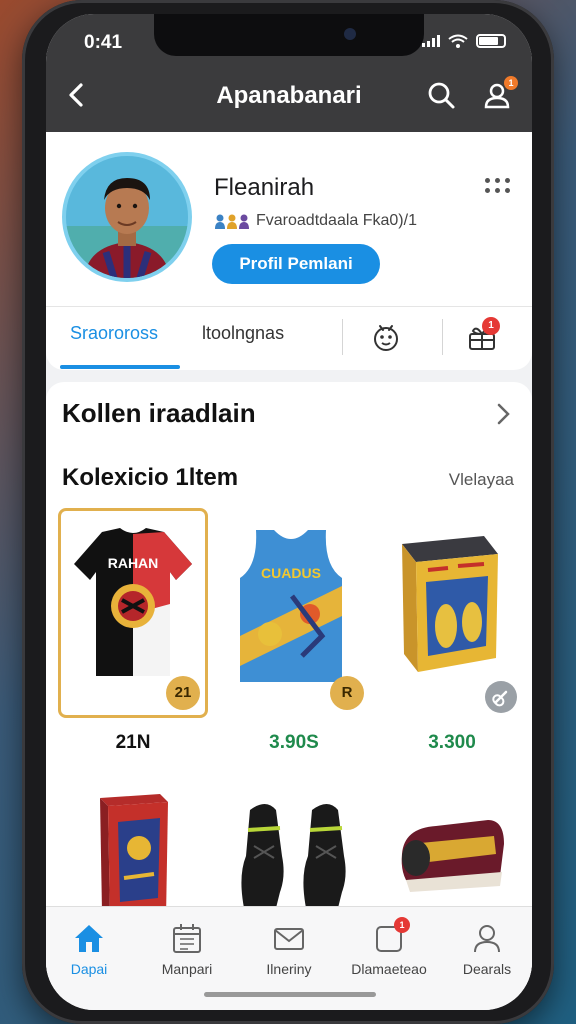 The image size is (576, 1024). I want to click on camera-icon, so click(350, 34).